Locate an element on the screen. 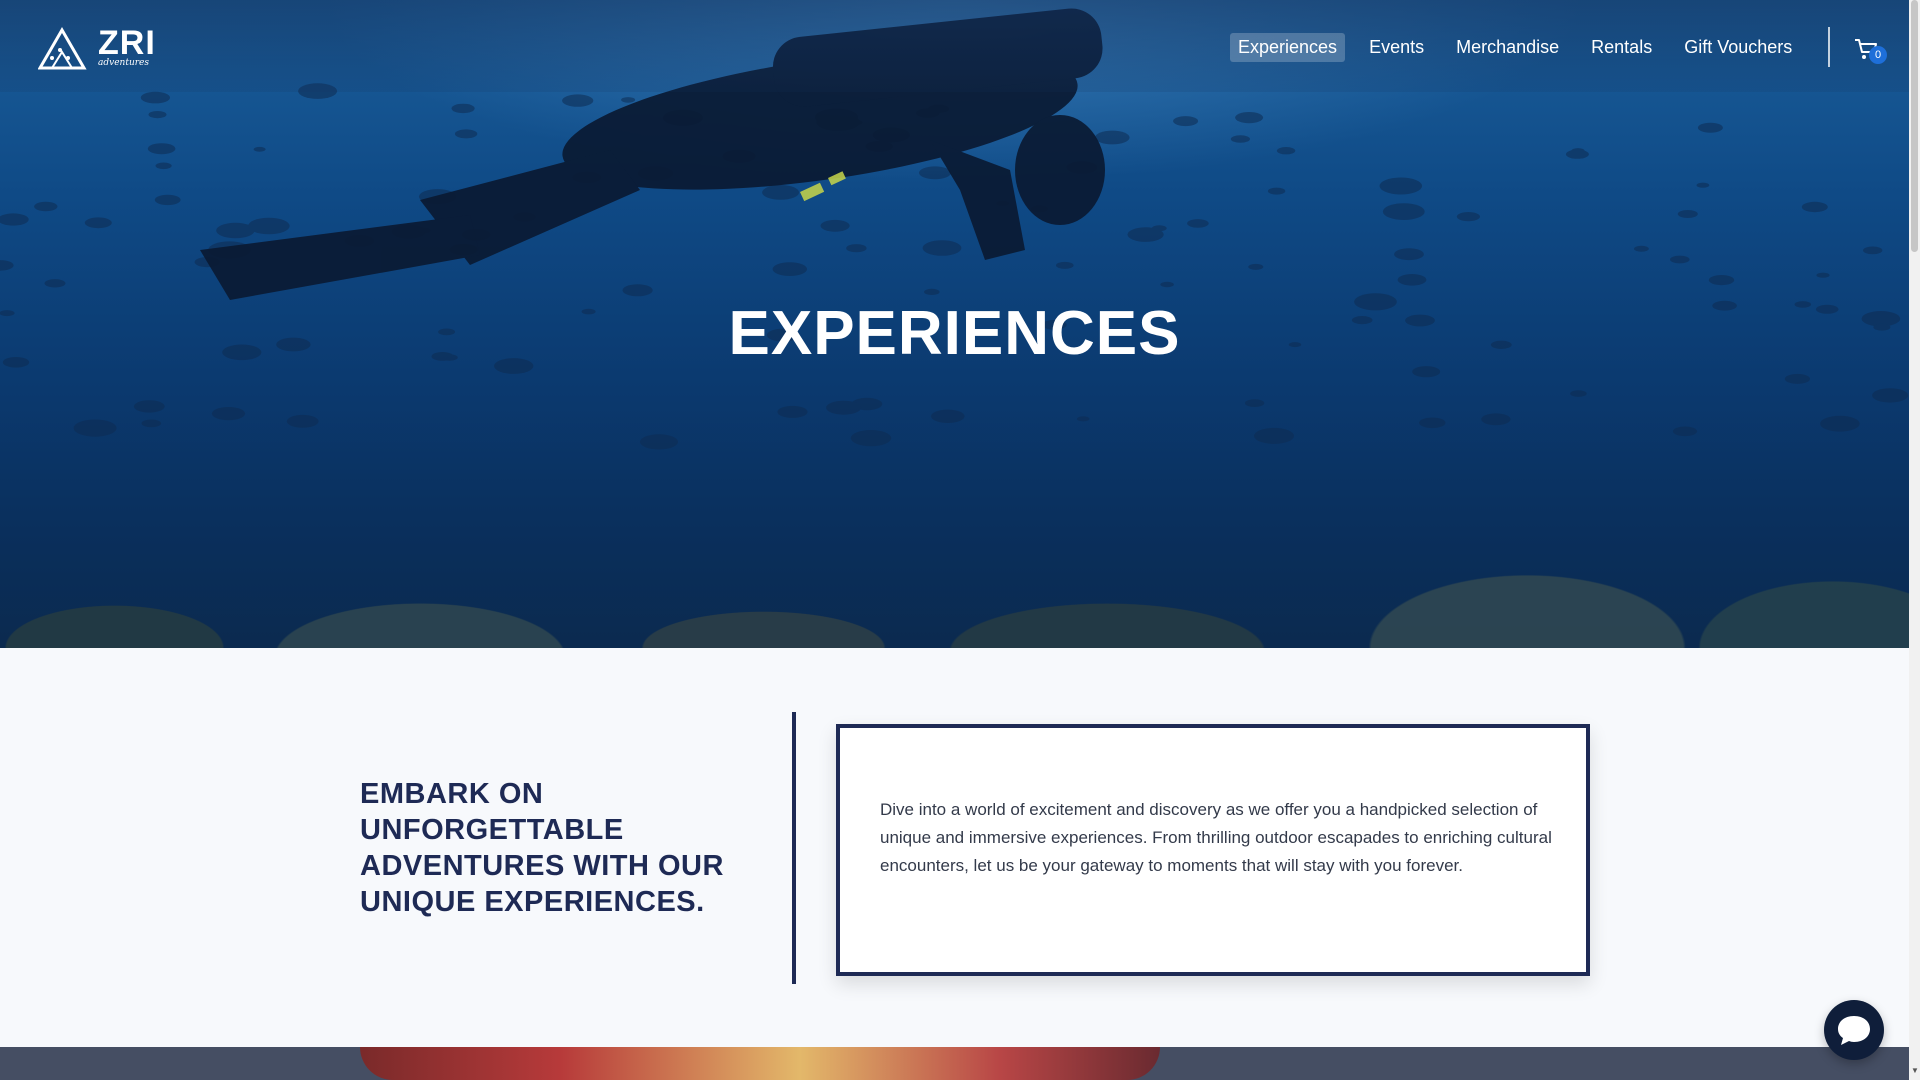 This screenshot has width=1920, height=1080. next-section-image is located at coordinates (954, 1063).